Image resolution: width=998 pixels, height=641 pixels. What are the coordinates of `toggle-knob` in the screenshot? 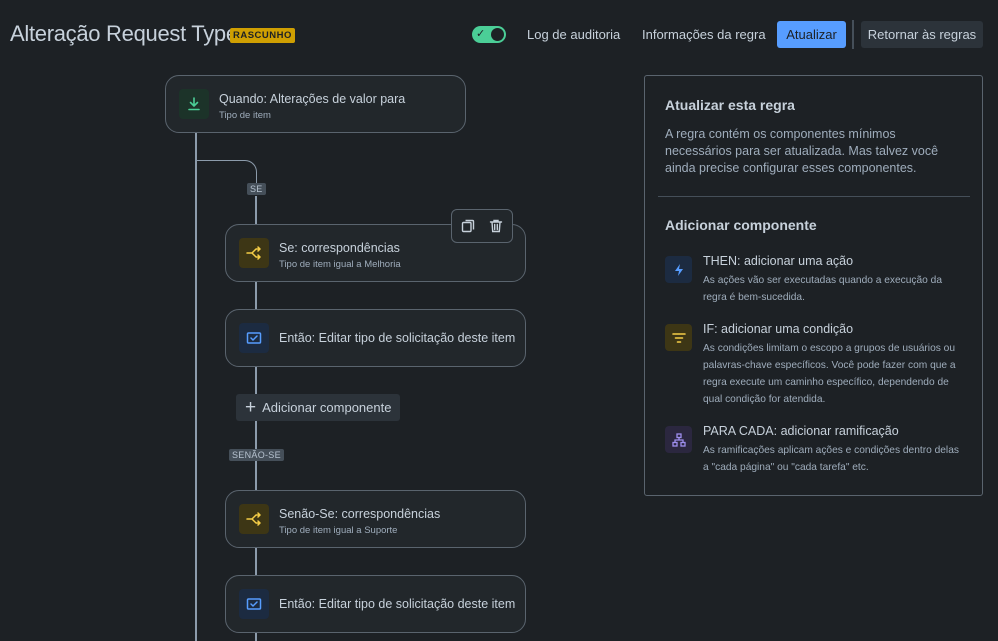 It's located at (497, 34).